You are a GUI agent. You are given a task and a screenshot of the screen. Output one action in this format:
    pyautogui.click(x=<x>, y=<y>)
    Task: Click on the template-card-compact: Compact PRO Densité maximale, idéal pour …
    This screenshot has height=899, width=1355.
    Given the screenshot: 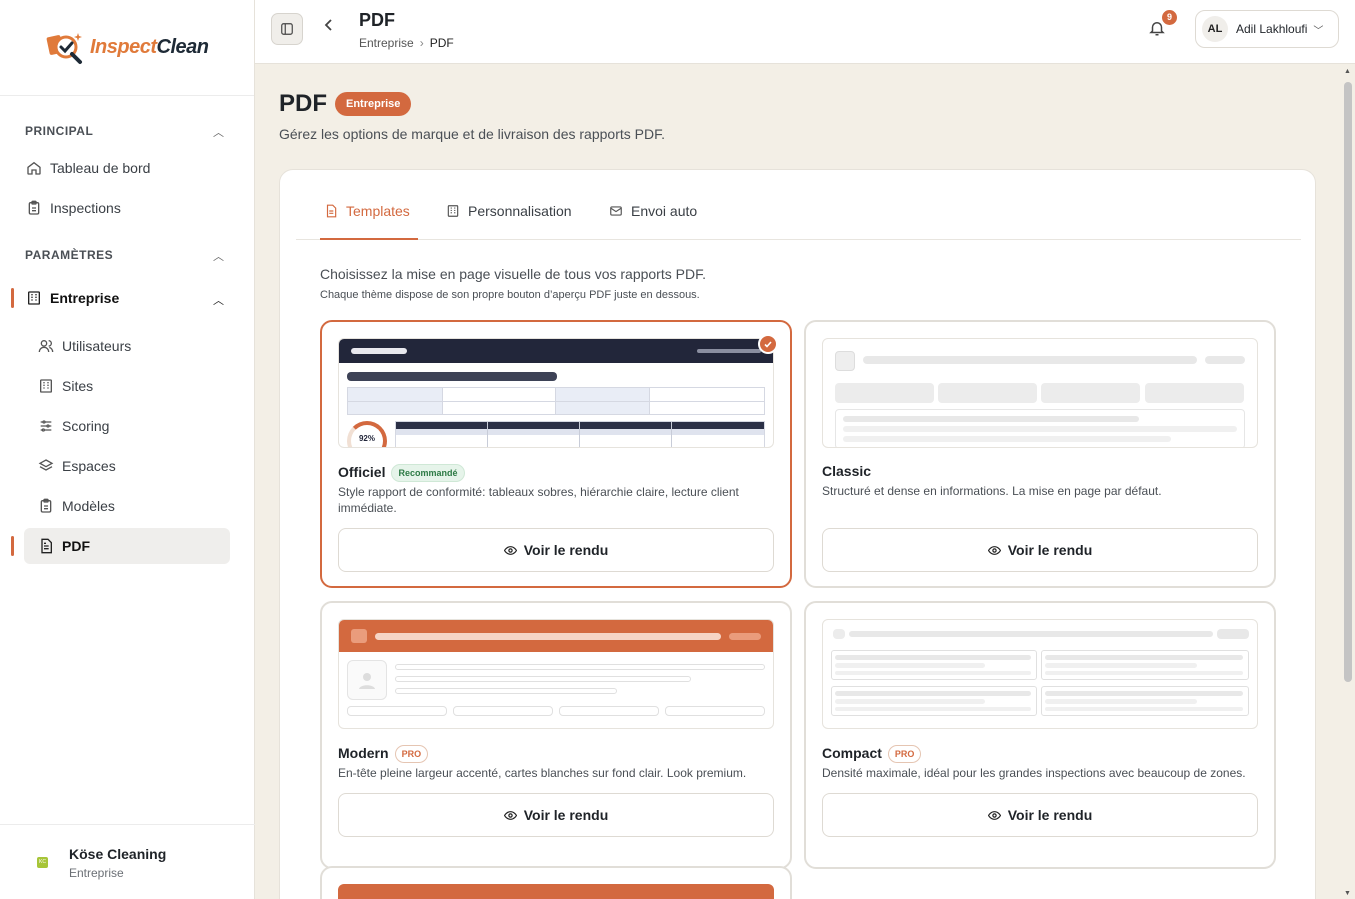 What is the action you would take?
    pyautogui.click(x=1040, y=735)
    